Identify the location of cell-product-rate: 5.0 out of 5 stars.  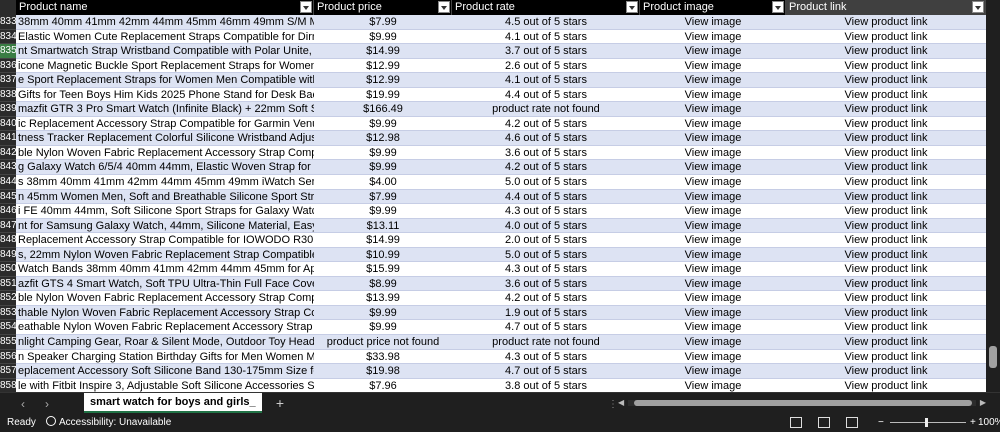
(546, 182).